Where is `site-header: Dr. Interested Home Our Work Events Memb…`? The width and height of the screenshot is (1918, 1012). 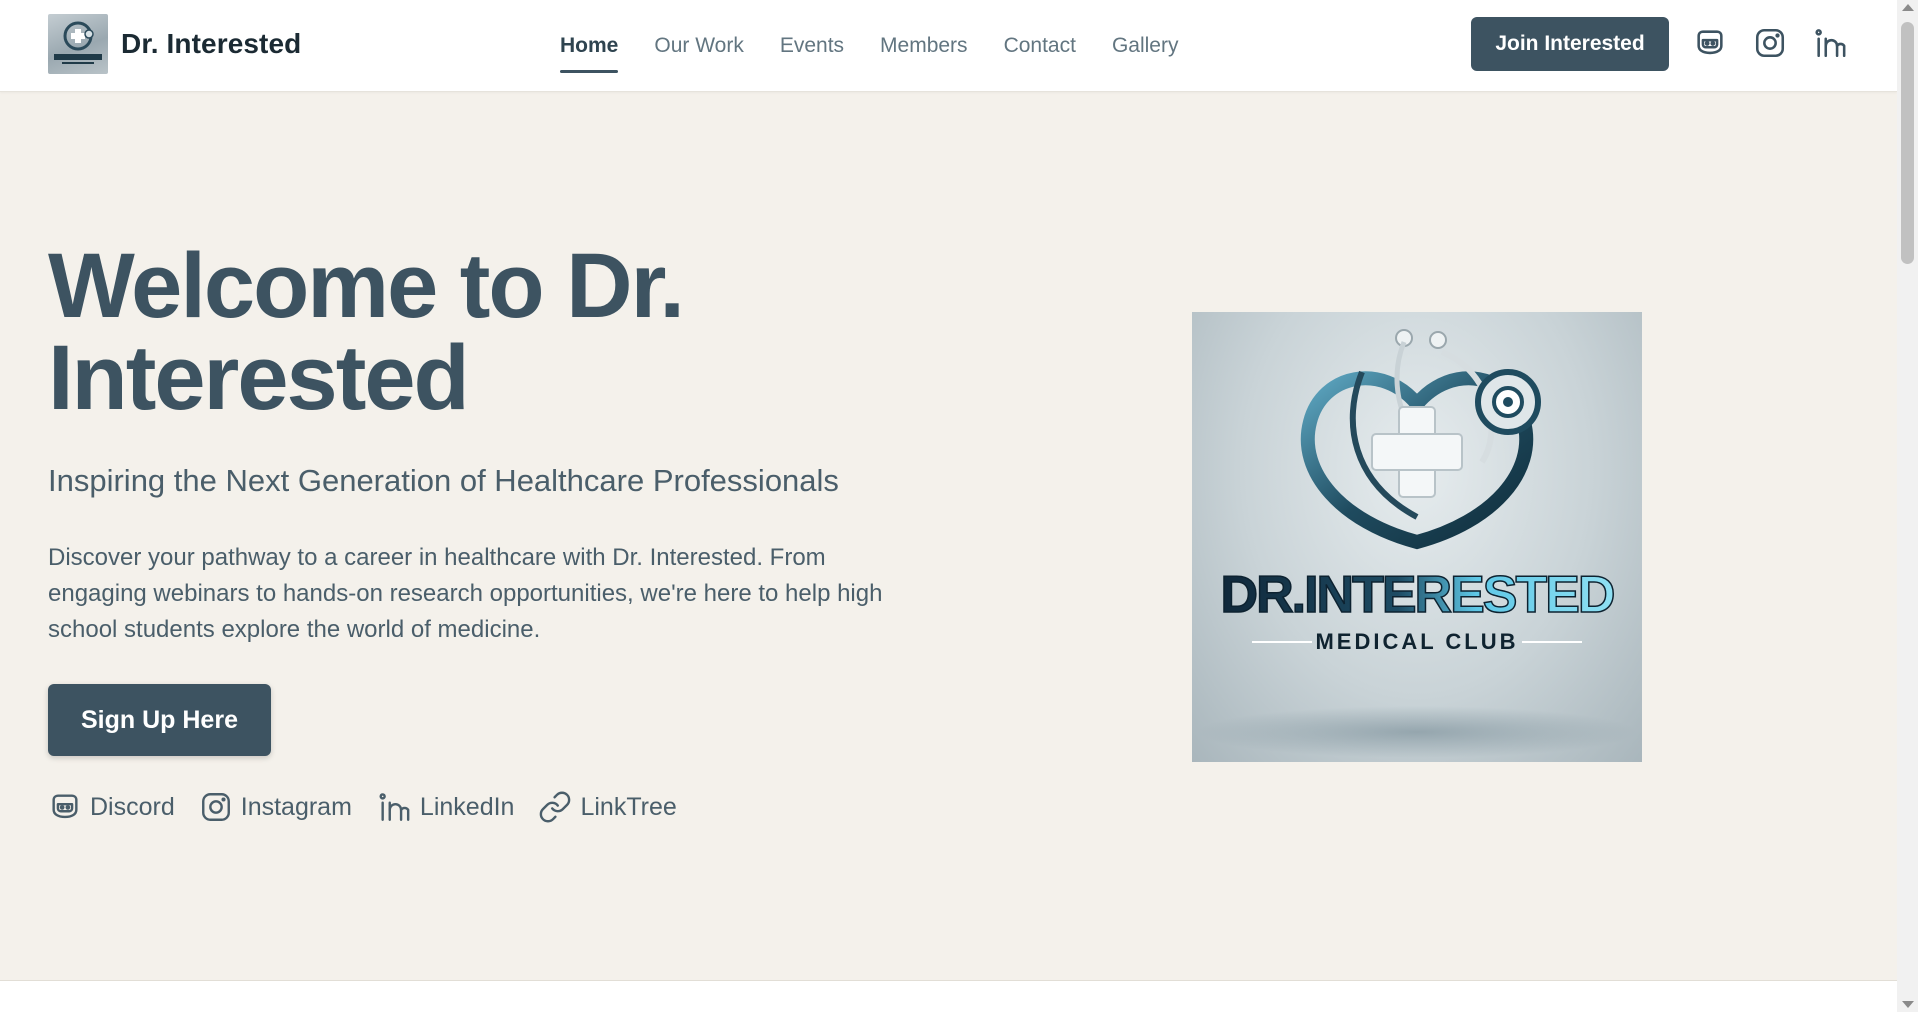
site-header: Dr. Interested Home Our Work Events Memb… is located at coordinates (948, 46).